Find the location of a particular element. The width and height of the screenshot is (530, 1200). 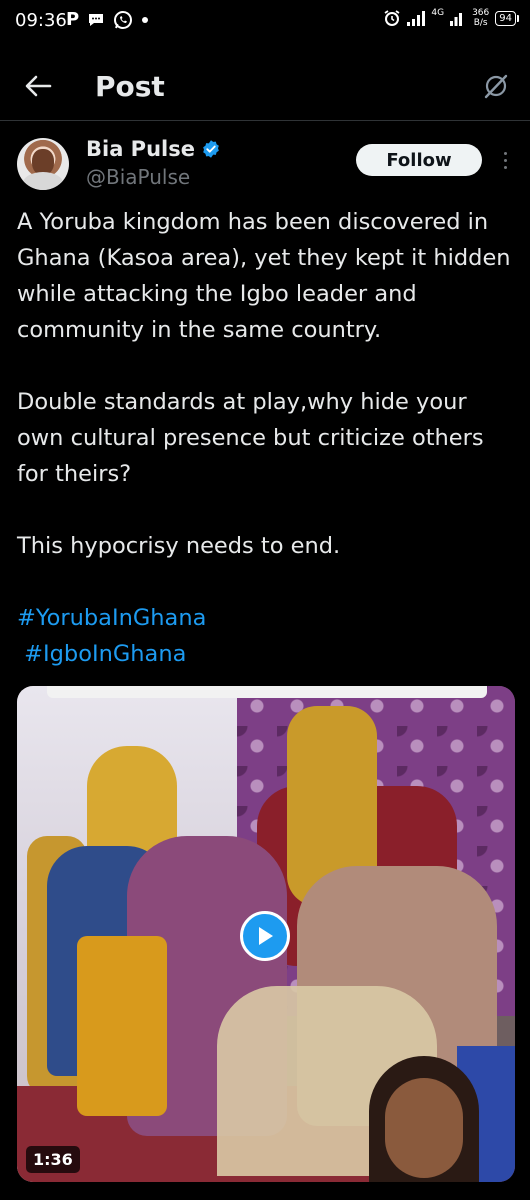

battery-indicator: 94 is located at coordinates (507, 18).